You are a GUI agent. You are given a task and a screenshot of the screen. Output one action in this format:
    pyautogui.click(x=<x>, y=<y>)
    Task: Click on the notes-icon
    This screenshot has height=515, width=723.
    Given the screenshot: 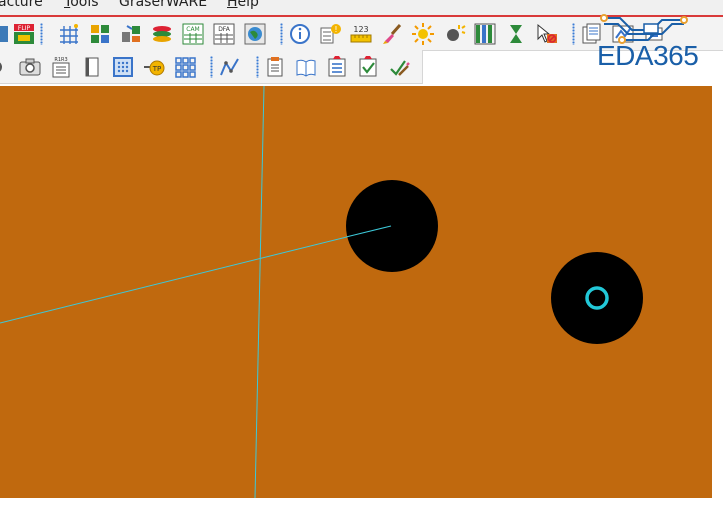 What is the action you would take?
    pyautogui.click(x=275, y=67)
    